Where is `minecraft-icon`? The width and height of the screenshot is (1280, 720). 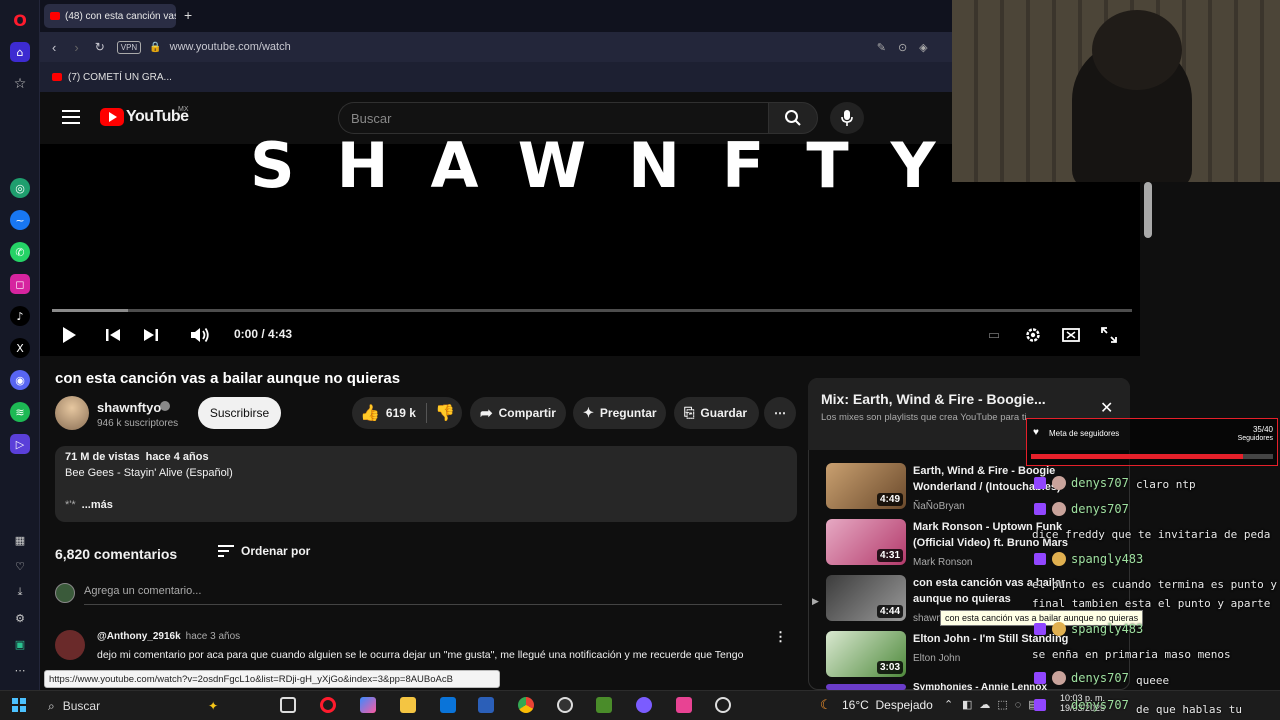
minecraft-icon is located at coordinates (604, 705).